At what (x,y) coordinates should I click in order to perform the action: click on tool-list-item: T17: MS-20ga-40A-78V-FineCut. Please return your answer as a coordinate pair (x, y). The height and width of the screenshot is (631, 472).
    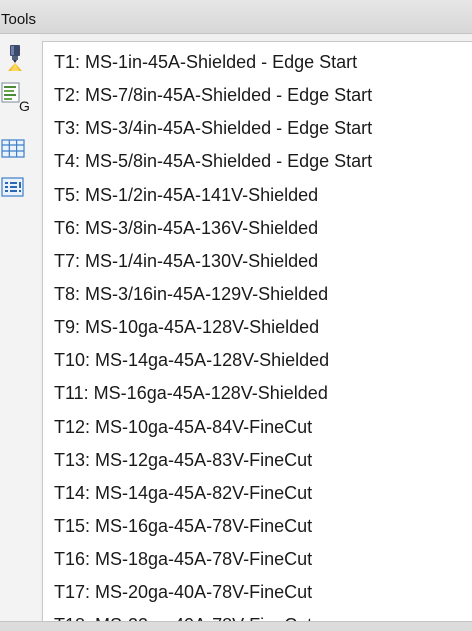
    Looking at the image, I should click on (213, 592).